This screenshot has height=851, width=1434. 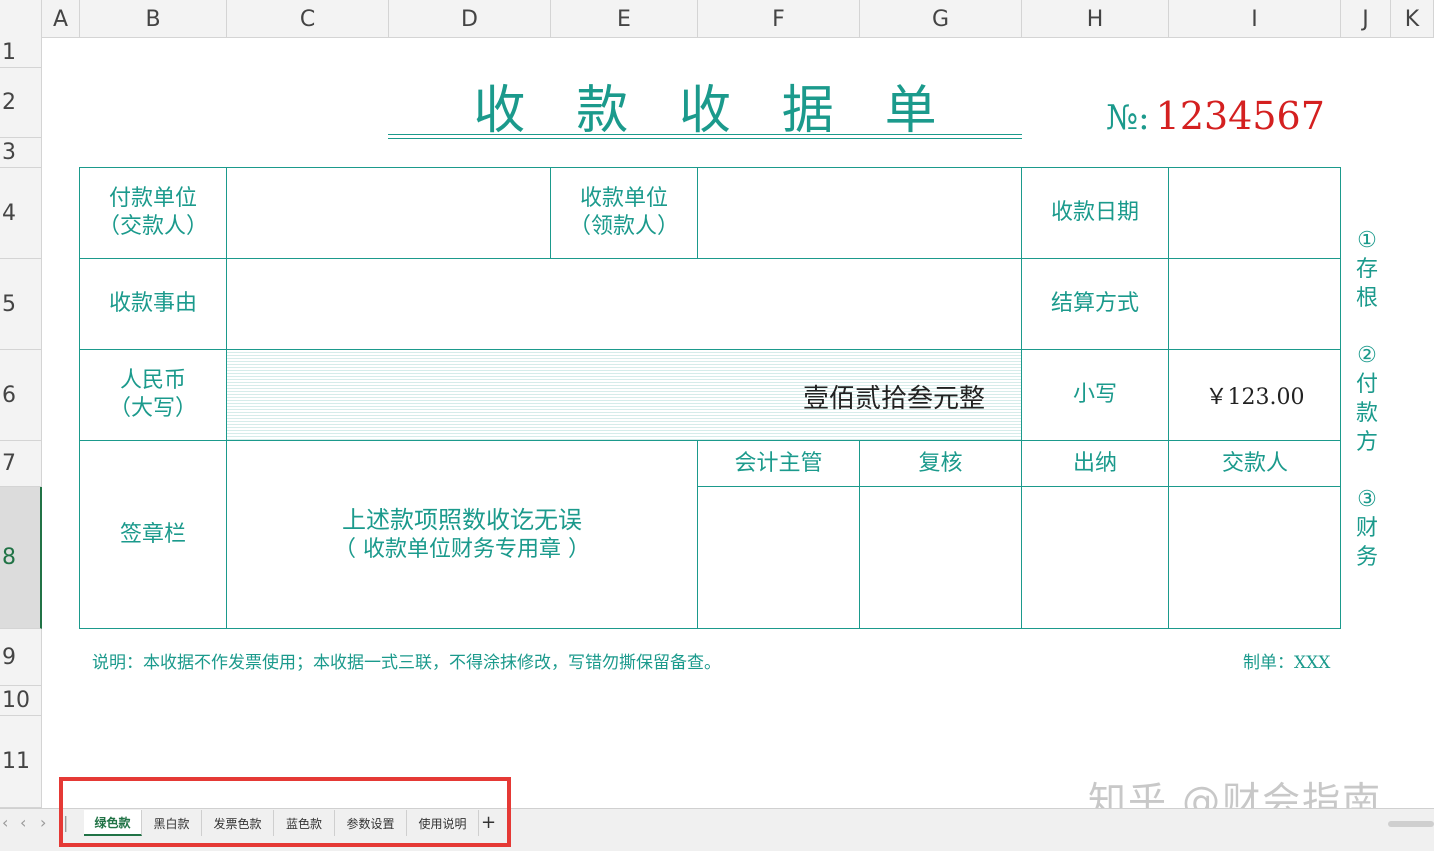 I want to click on confirmation-text: 上述款项照数收讫无误 （ 收款单位财务专用章 ）, so click(x=462, y=535).